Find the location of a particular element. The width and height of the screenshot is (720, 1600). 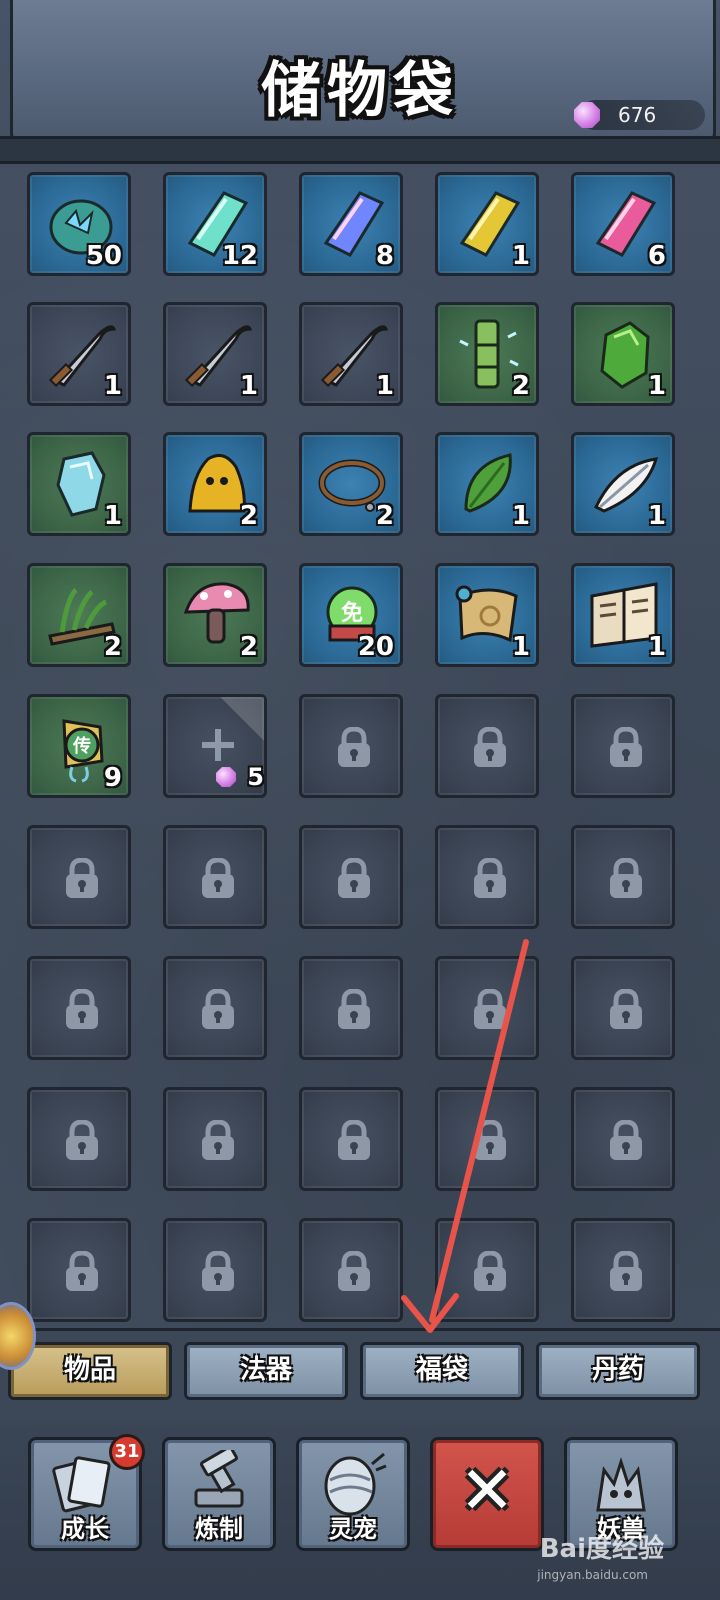

forge-button: 炼制 is located at coordinates (219, 1494).